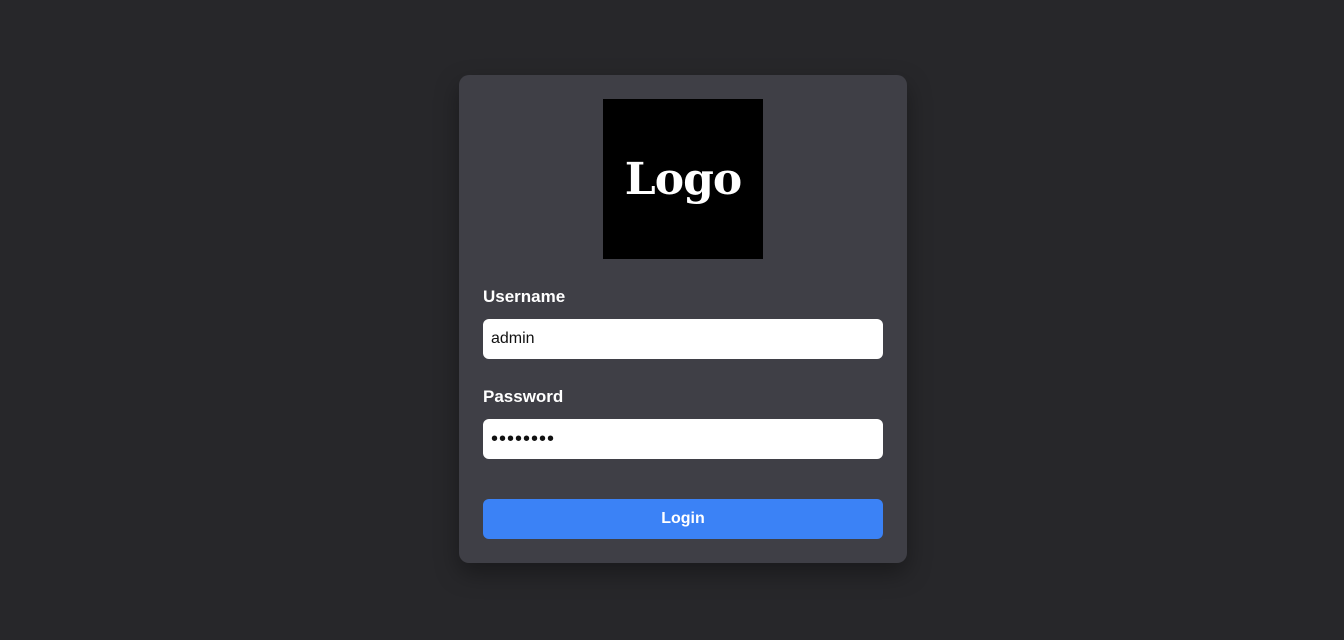 This screenshot has height=640, width=1344. I want to click on password-label: Password, so click(523, 396).